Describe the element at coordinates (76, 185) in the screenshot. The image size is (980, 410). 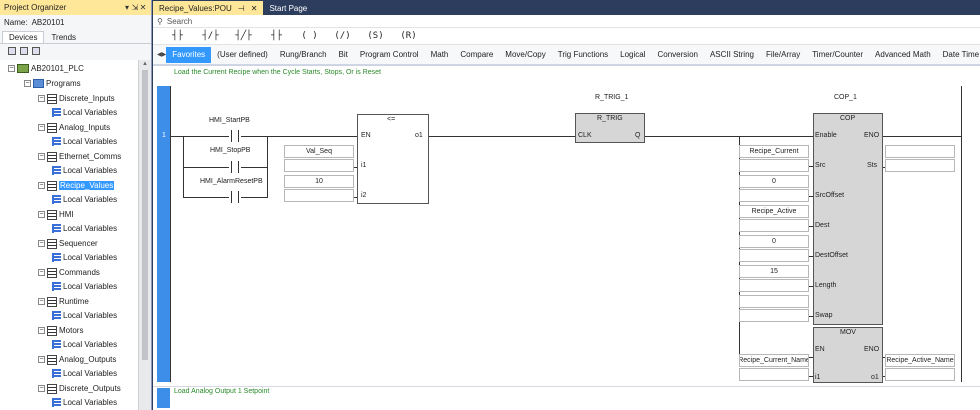
I see `tree-item-program: − Recipe_Values` at that location.